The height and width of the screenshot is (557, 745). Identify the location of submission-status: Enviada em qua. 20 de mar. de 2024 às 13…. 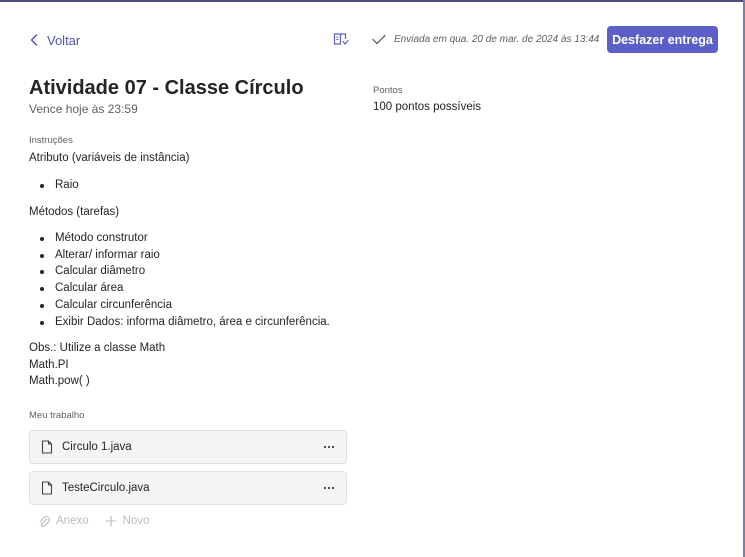
(485, 39).